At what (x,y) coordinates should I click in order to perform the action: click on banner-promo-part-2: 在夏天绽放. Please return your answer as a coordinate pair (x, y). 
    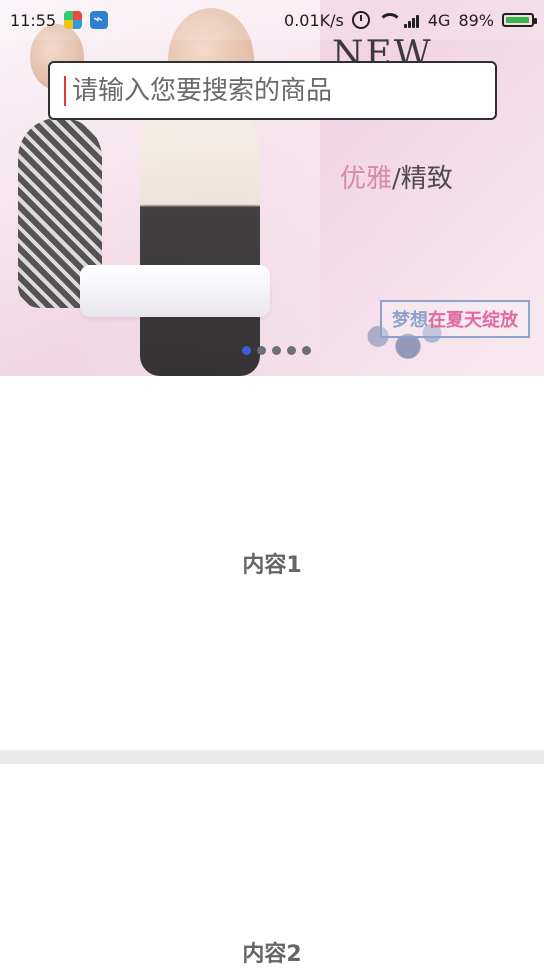
    Looking at the image, I should click on (473, 320).